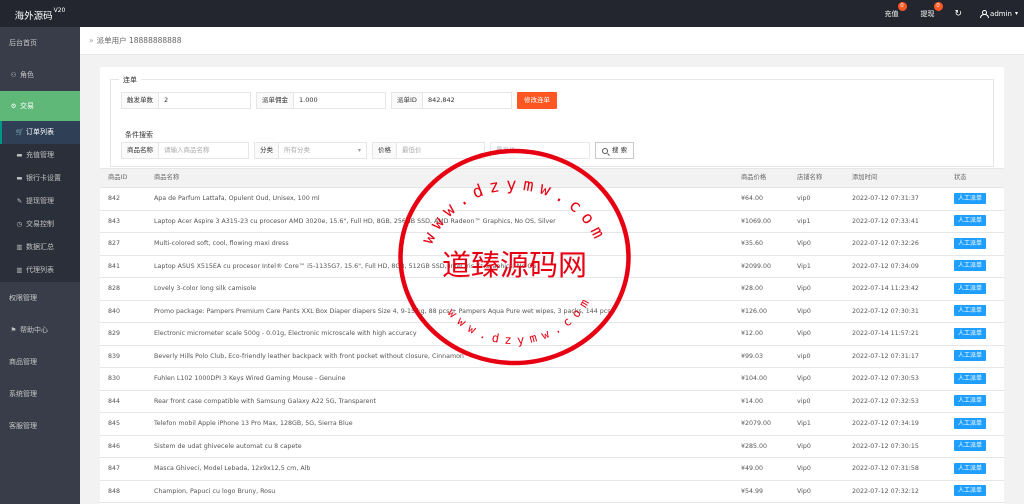  I want to click on sidebar-item-trade: ⚙ 交易, so click(40, 106).